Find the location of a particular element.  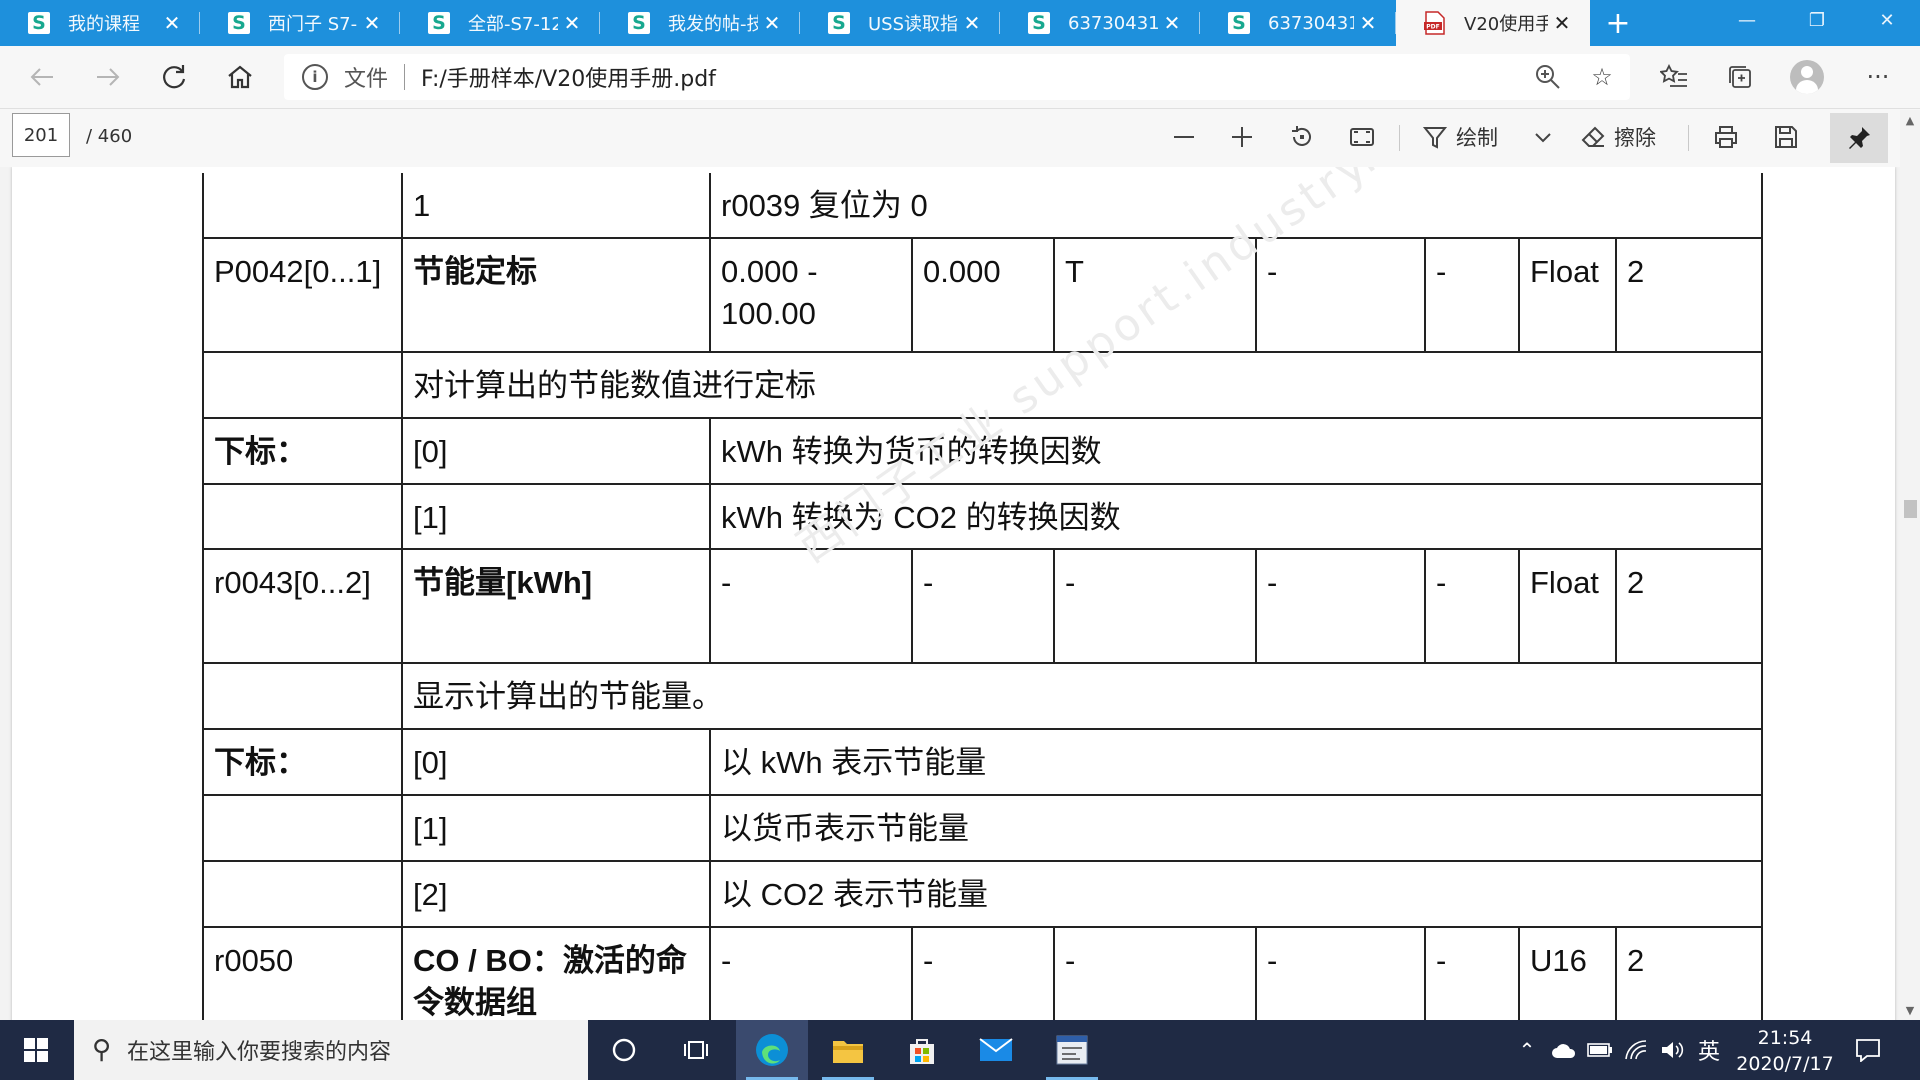

param-access-cell: 2 is located at coordinates (1689, 972).